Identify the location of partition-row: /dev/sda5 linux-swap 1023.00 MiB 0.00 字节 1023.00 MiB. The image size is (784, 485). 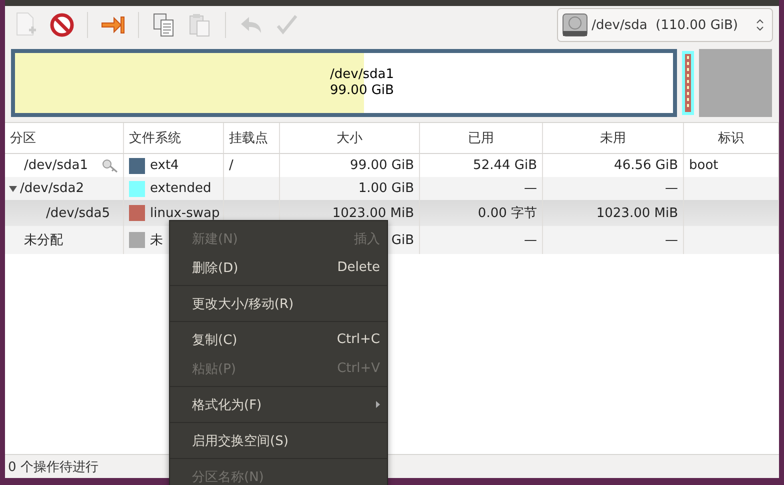
(392, 213).